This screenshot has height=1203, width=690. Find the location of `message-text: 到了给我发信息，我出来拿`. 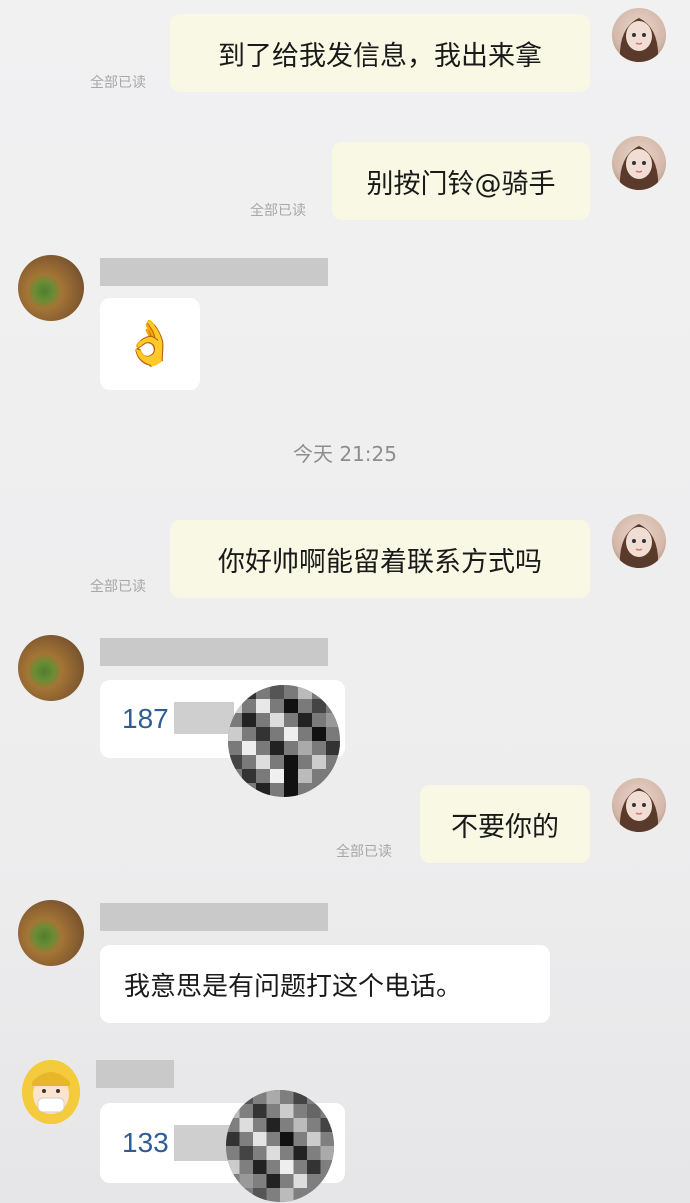

message-text: 到了给我发信息，我出来拿 is located at coordinates (380, 56).